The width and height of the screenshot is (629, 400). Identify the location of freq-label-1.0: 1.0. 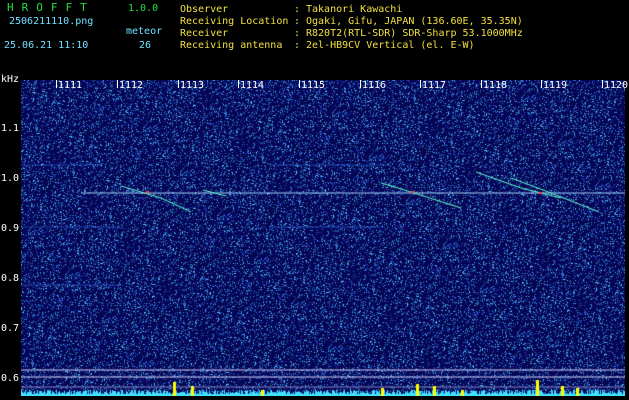
(10, 178).